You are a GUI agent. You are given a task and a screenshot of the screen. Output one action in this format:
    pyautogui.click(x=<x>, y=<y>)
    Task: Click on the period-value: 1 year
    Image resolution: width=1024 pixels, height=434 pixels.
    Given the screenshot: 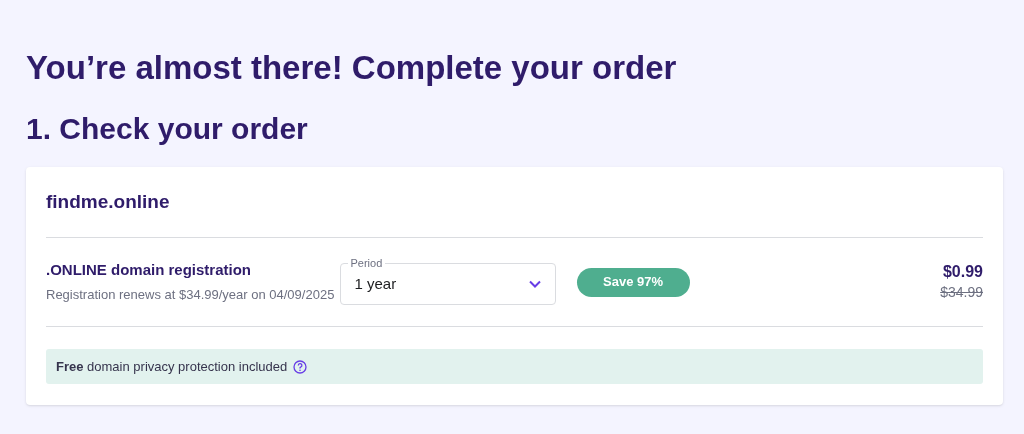 What is the action you would take?
    pyautogui.click(x=376, y=283)
    